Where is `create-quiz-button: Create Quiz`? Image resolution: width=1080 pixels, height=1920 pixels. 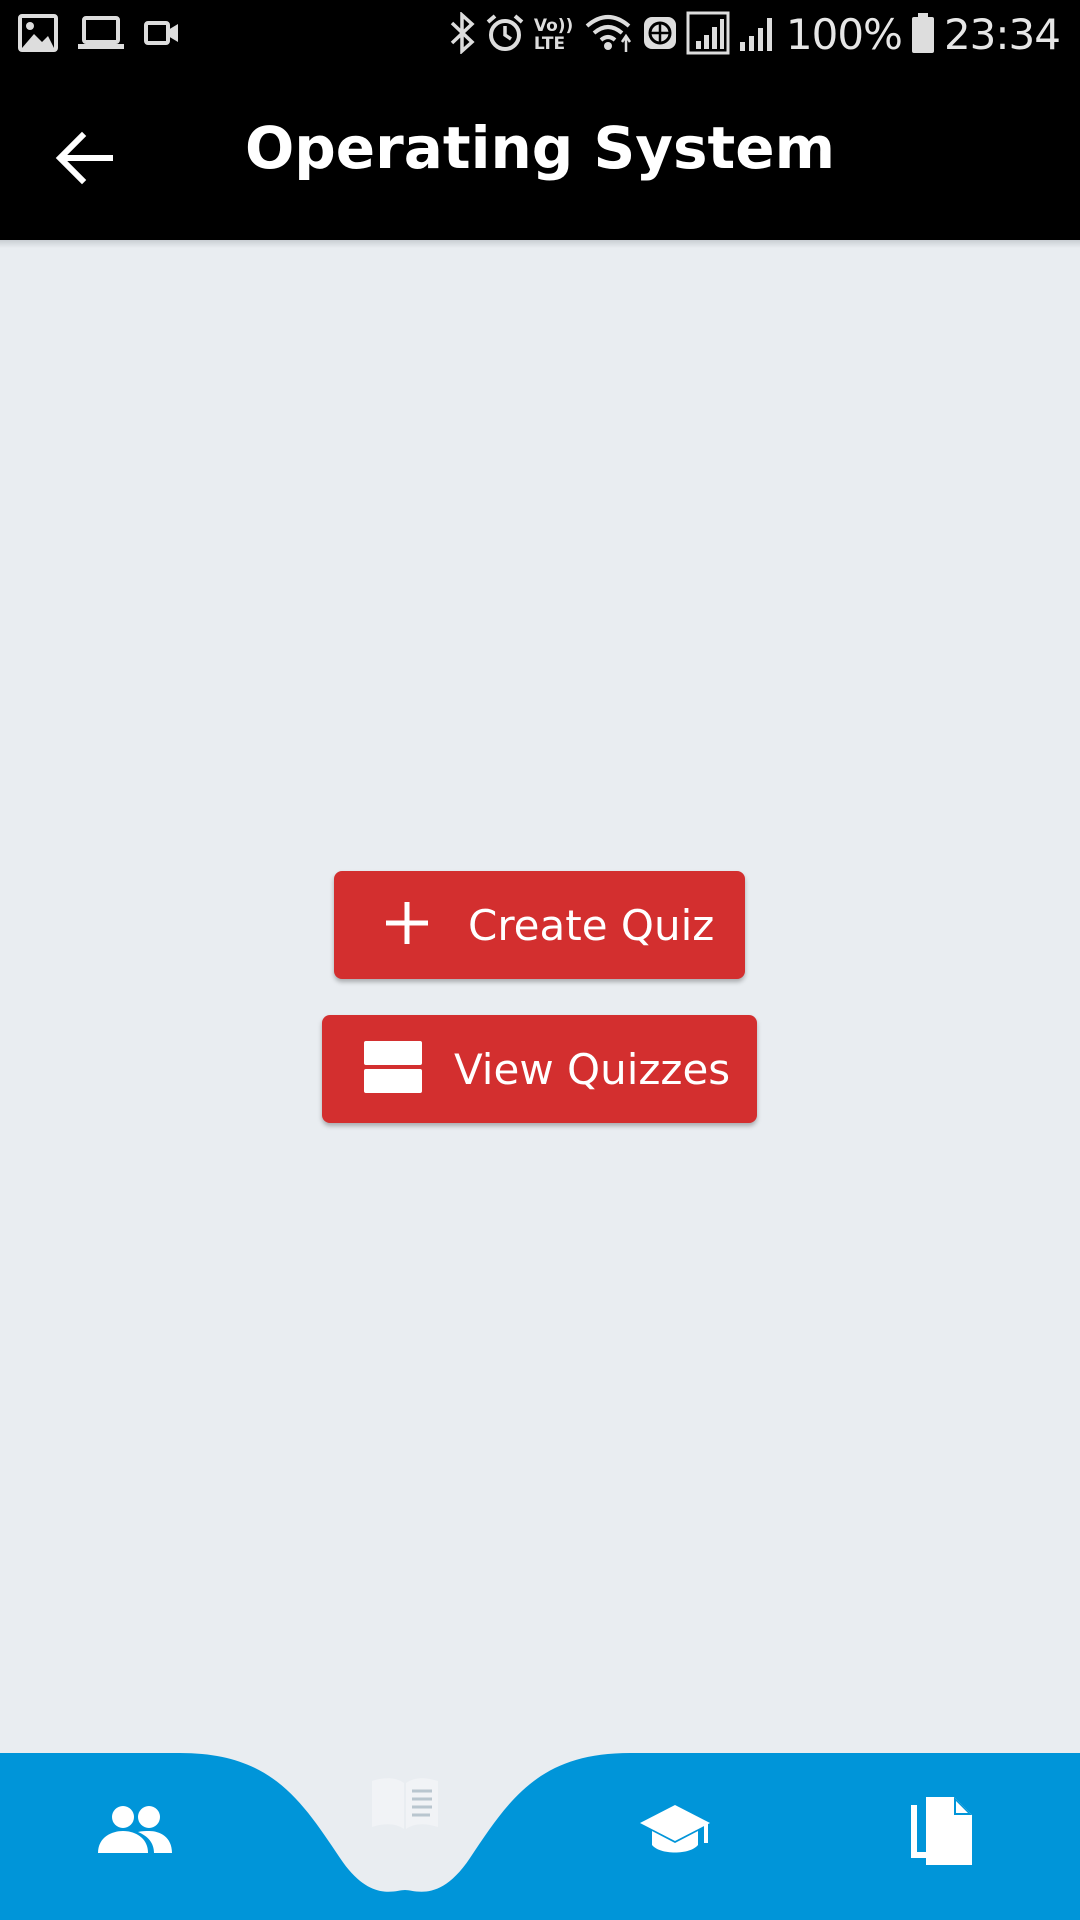 create-quiz-button: Create Quiz is located at coordinates (539, 925).